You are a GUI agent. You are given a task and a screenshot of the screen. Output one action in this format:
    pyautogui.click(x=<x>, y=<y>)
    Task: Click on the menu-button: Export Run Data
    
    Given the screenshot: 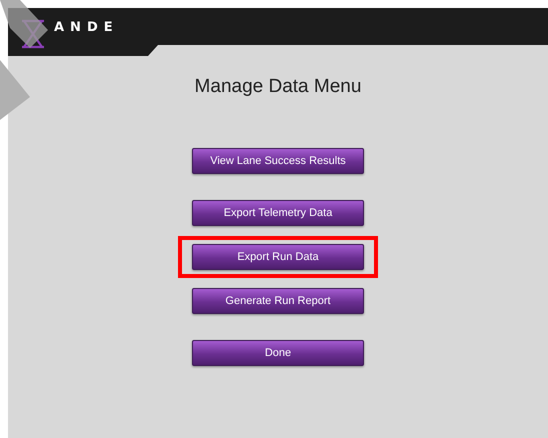 What is the action you would take?
    pyautogui.click(x=278, y=257)
    